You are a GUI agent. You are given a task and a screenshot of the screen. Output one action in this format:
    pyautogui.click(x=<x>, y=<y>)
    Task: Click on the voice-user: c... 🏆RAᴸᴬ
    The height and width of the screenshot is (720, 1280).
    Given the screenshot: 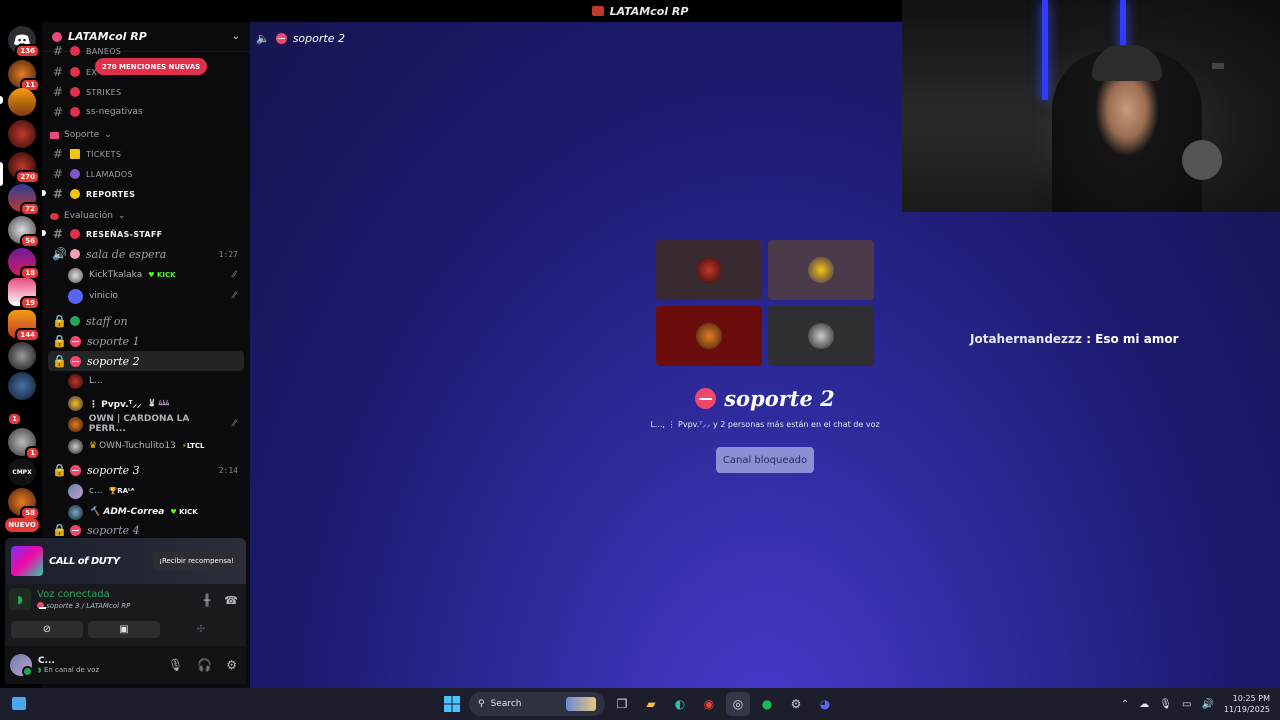 What is the action you would take?
    pyautogui.click(x=156, y=491)
    